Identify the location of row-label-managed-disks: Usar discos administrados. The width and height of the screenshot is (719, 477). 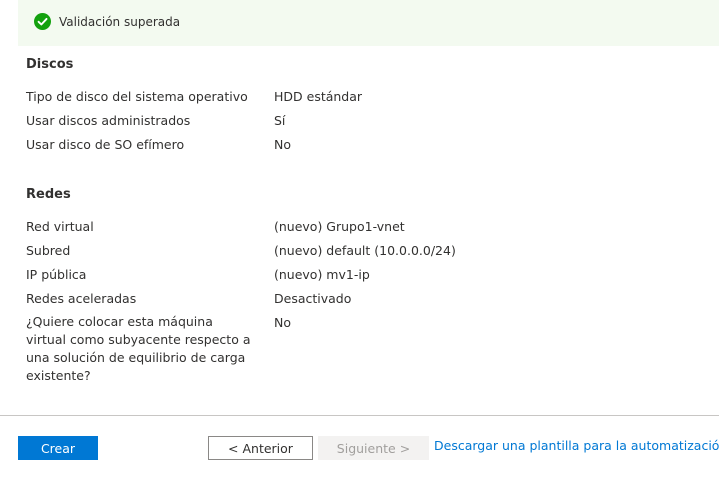
(108, 120).